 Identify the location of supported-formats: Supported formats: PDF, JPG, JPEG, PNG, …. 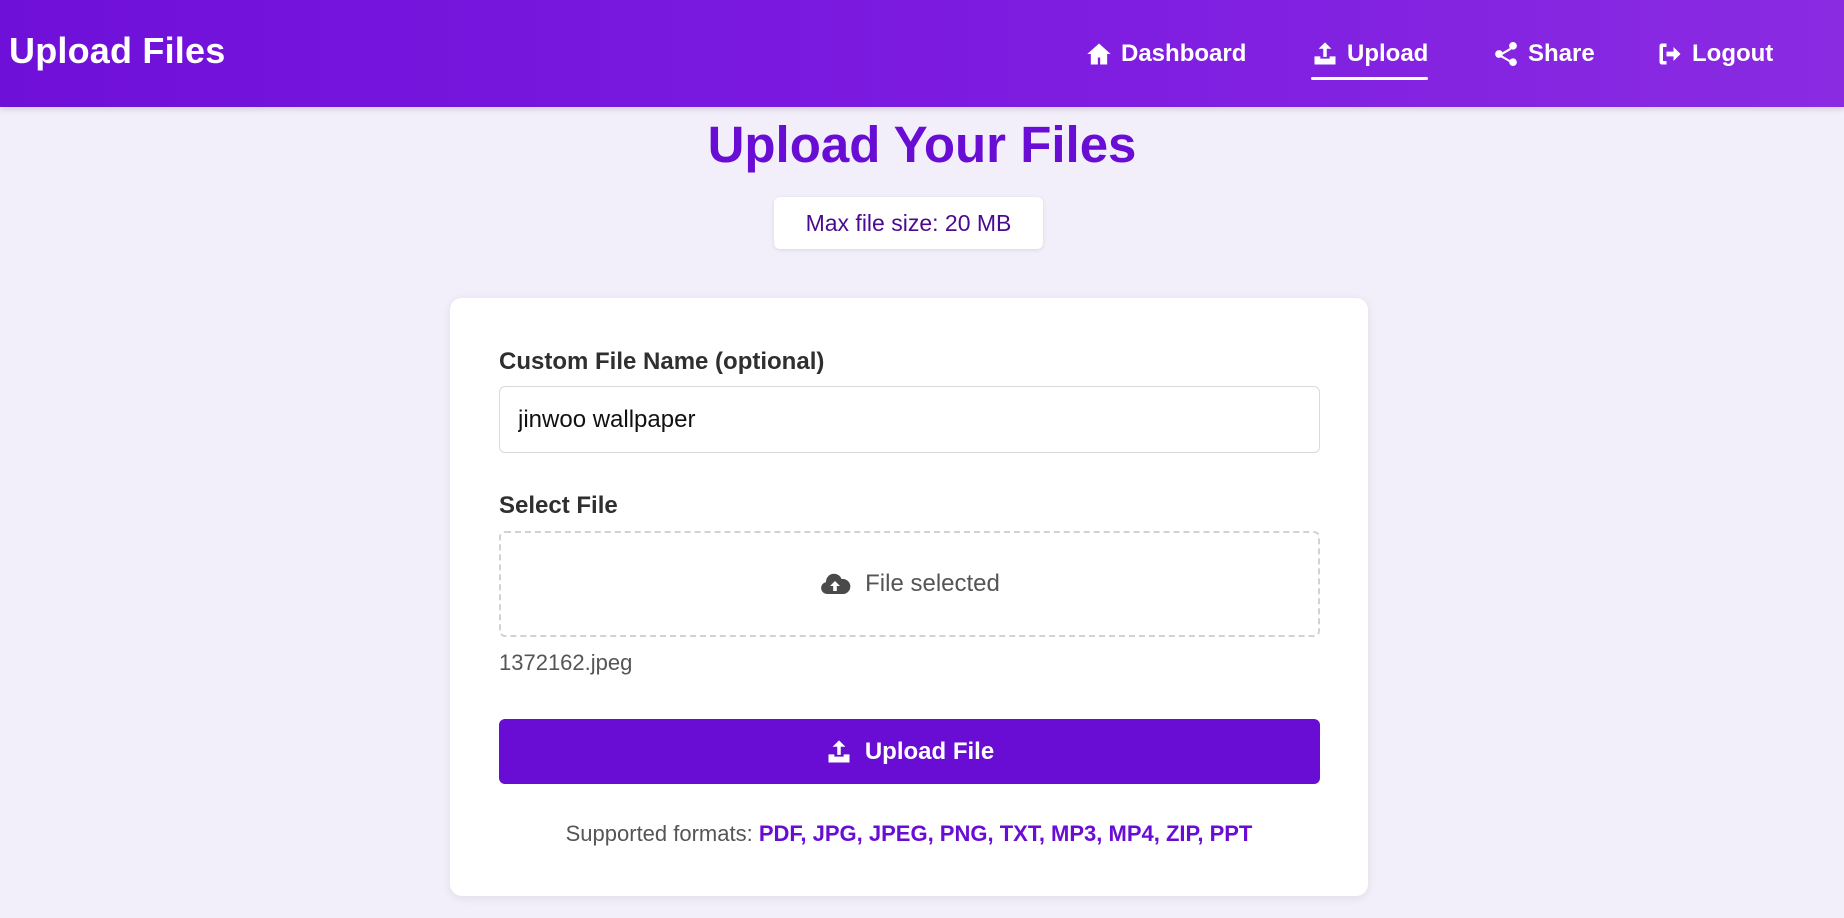
(909, 834).